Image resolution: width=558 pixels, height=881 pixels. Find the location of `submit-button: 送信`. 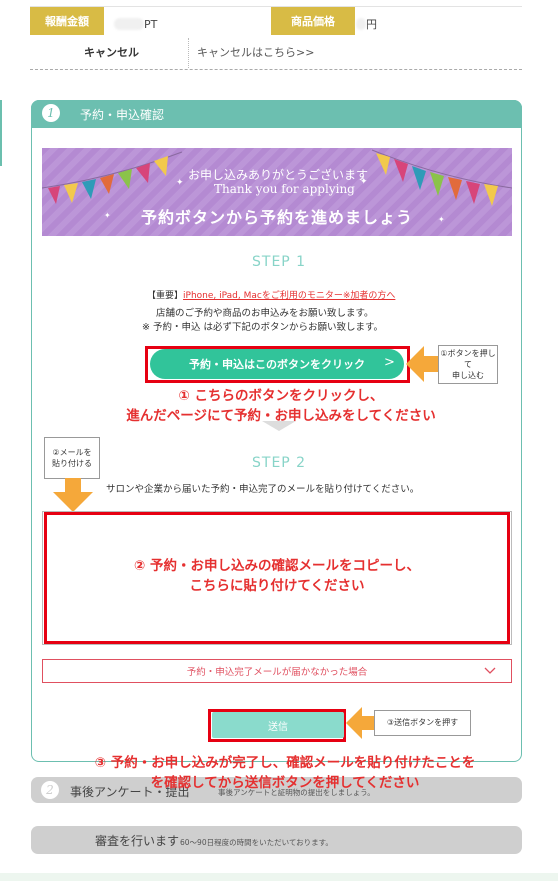

submit-button: 送信 is located at coordinates (278, 725).